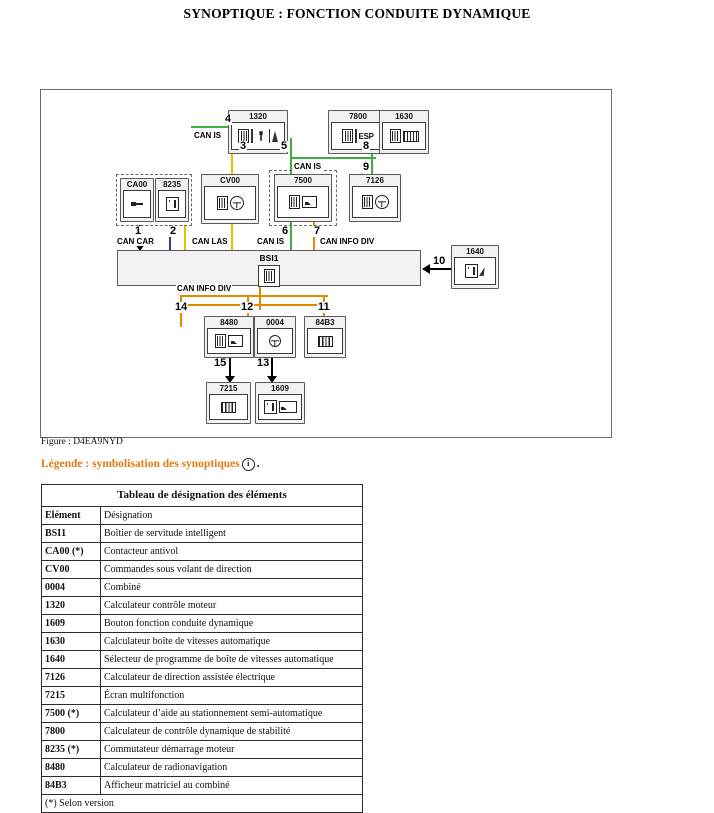  I want to click on link-number-5: 5, so click(284, 146).